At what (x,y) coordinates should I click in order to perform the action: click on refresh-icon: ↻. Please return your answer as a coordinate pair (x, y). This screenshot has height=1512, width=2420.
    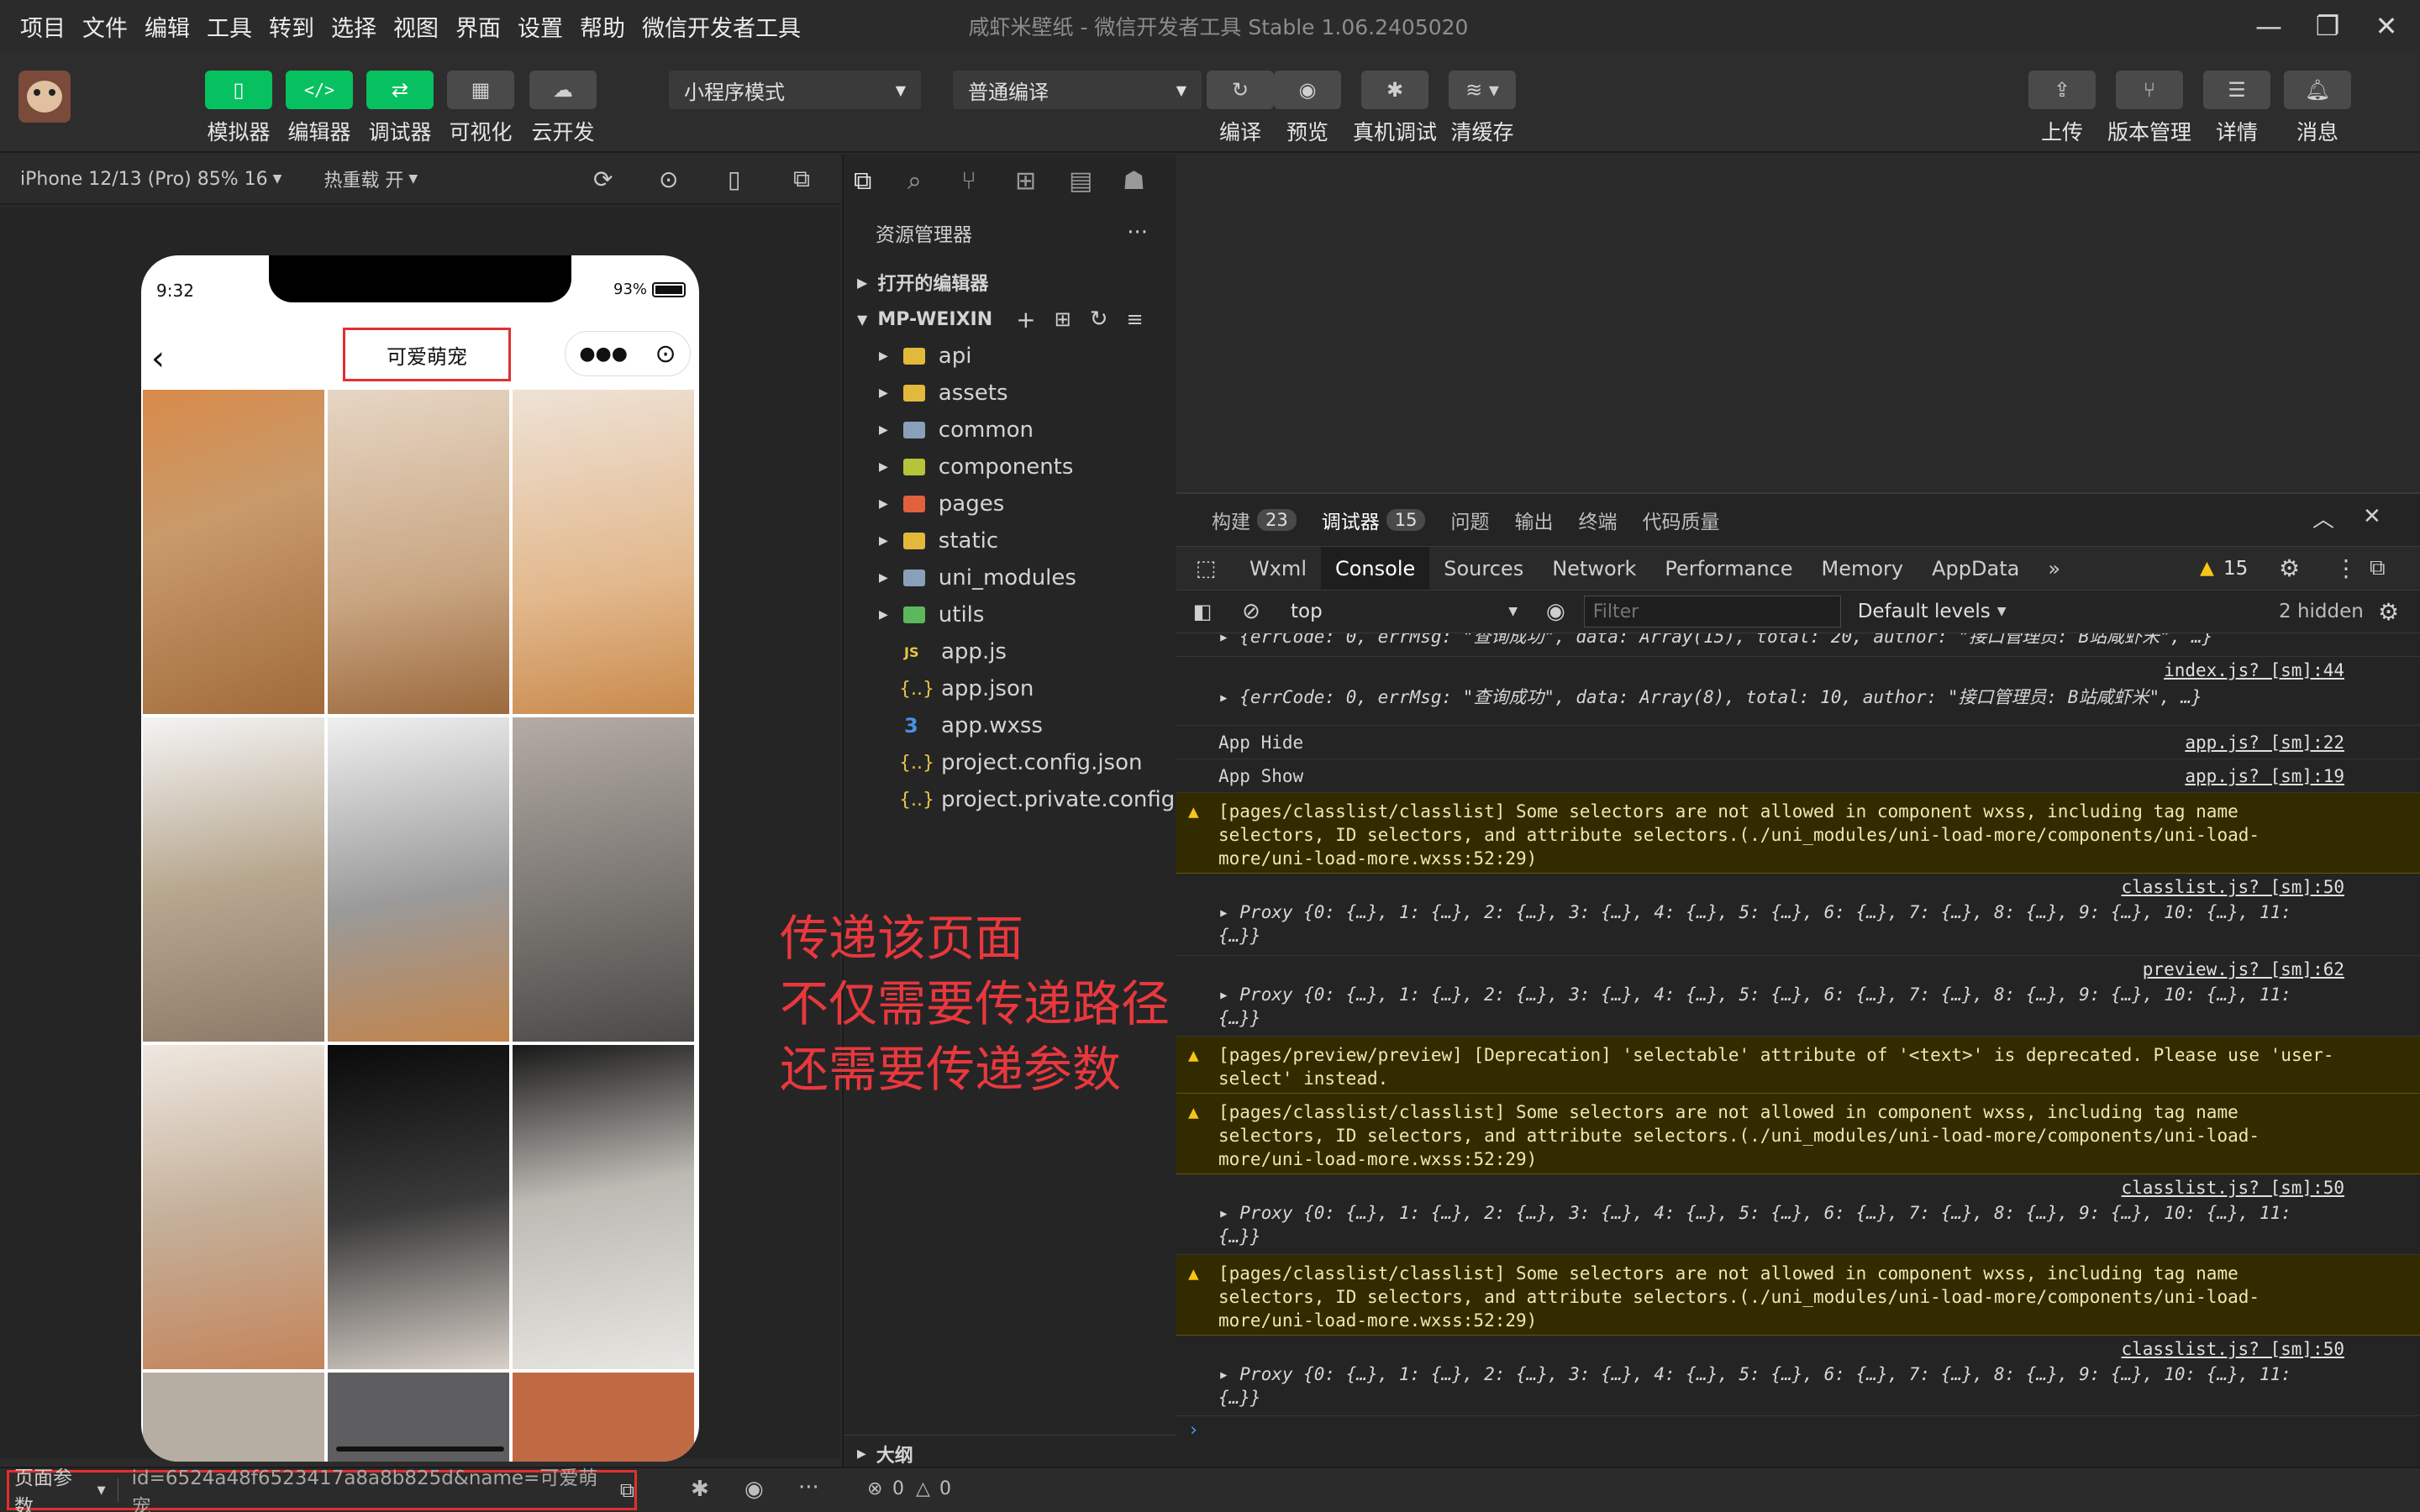
    Looking at the image, I should click on (1099, 319).